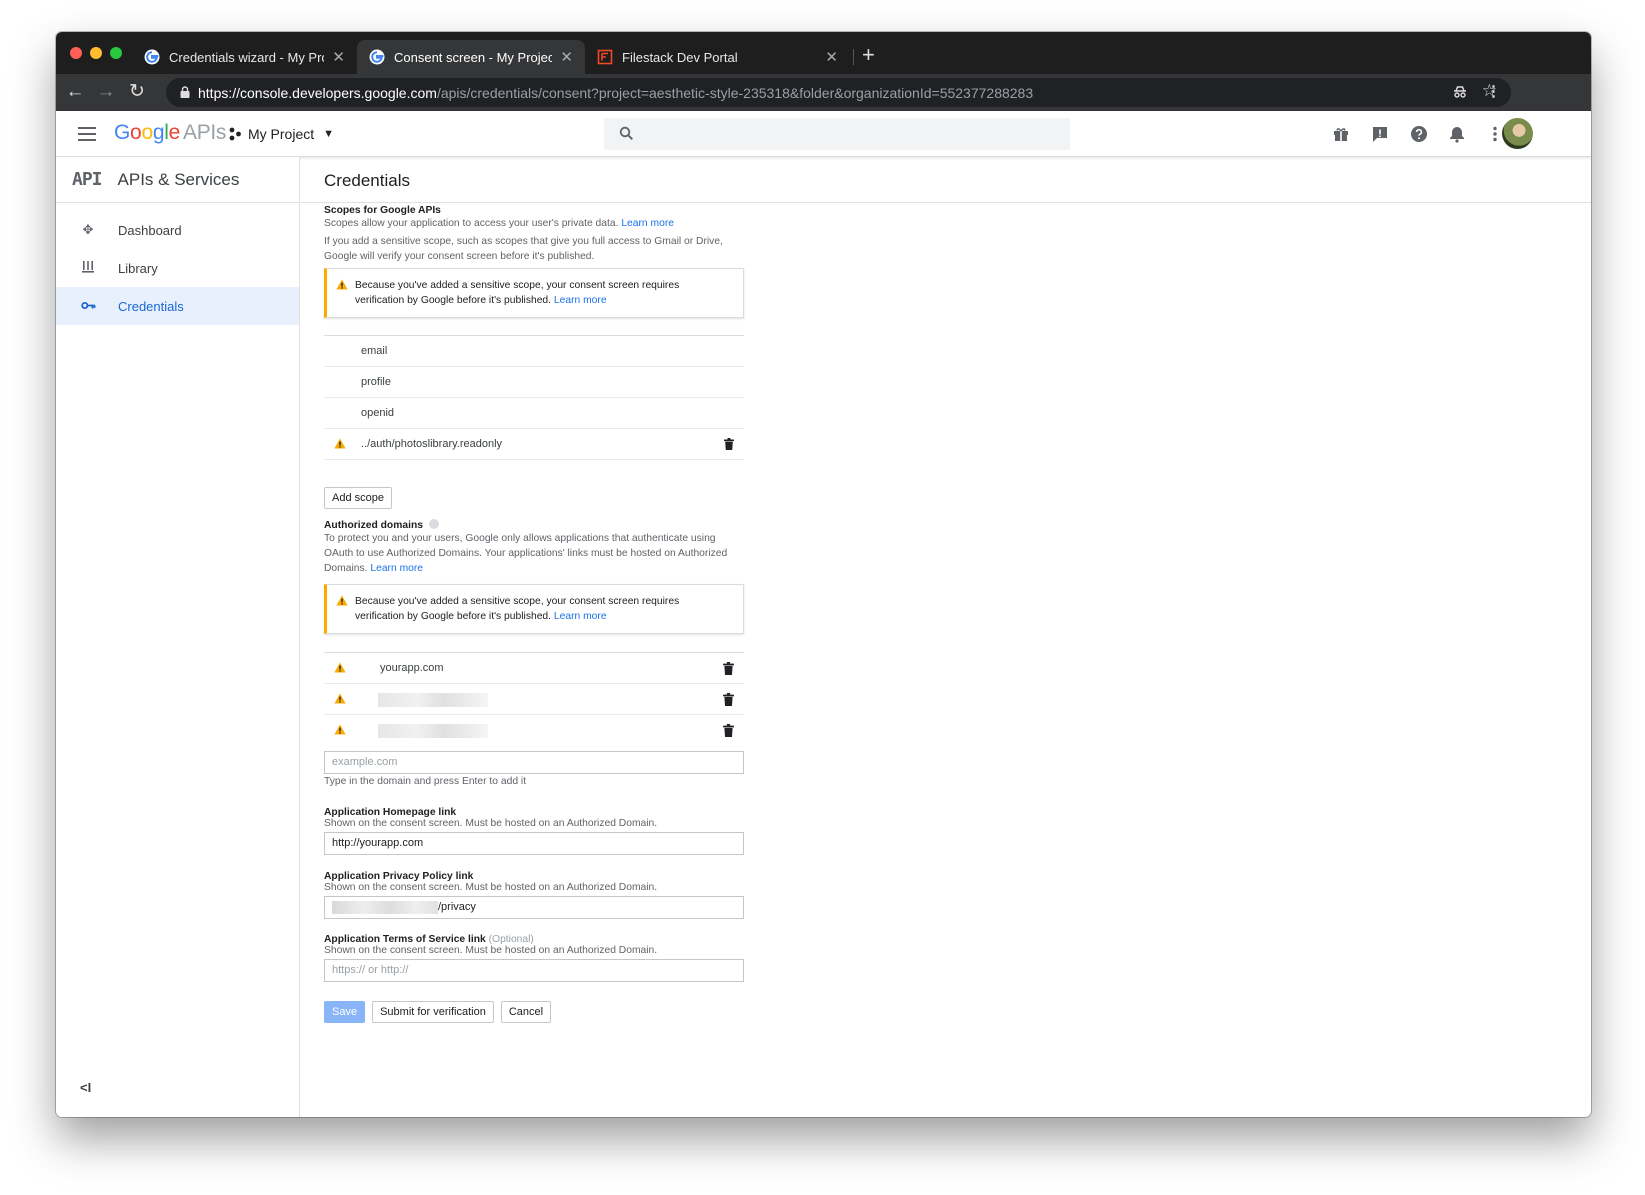 This screenshot has width=1645, height=1195. What do you see at coordinates (137, 92) in the screenshot?
I see `reload-icon: ↻` at bounding box center [137, 92].